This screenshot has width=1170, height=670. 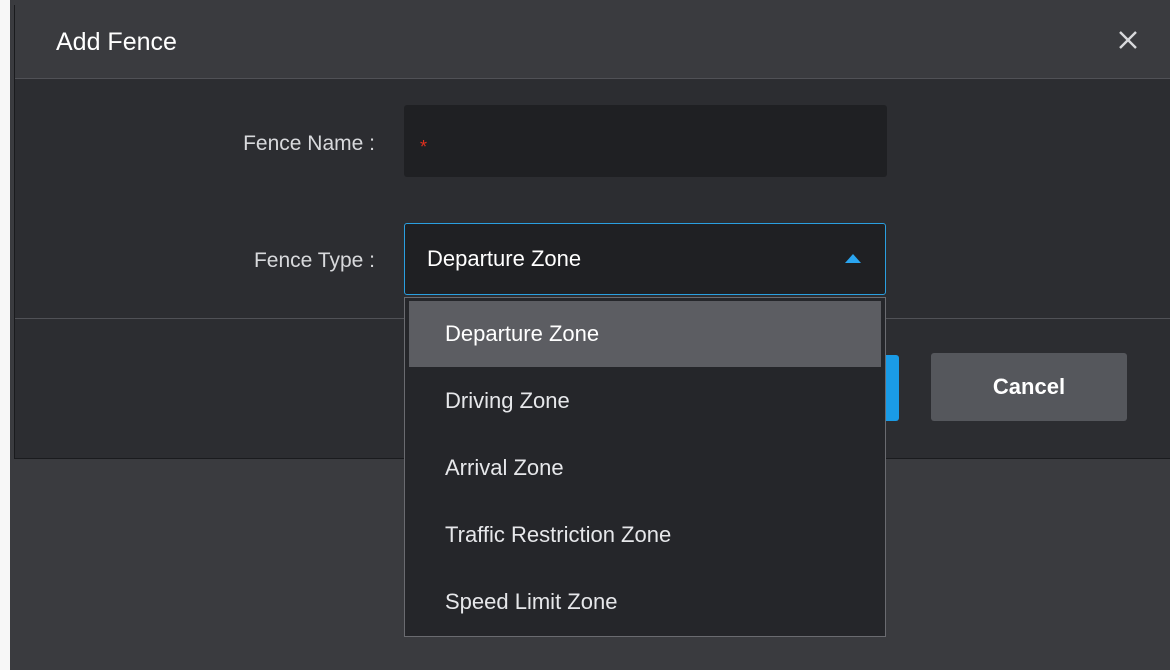 I want to click on fence-type-label: Fence Type :, so click(x=314, y=260).